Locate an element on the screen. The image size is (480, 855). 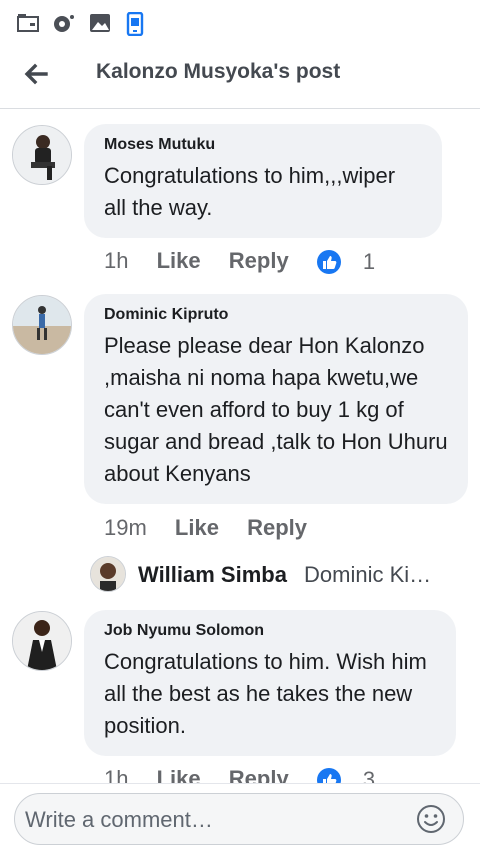
back-arrow-icon is located at coordinates (36, 74).